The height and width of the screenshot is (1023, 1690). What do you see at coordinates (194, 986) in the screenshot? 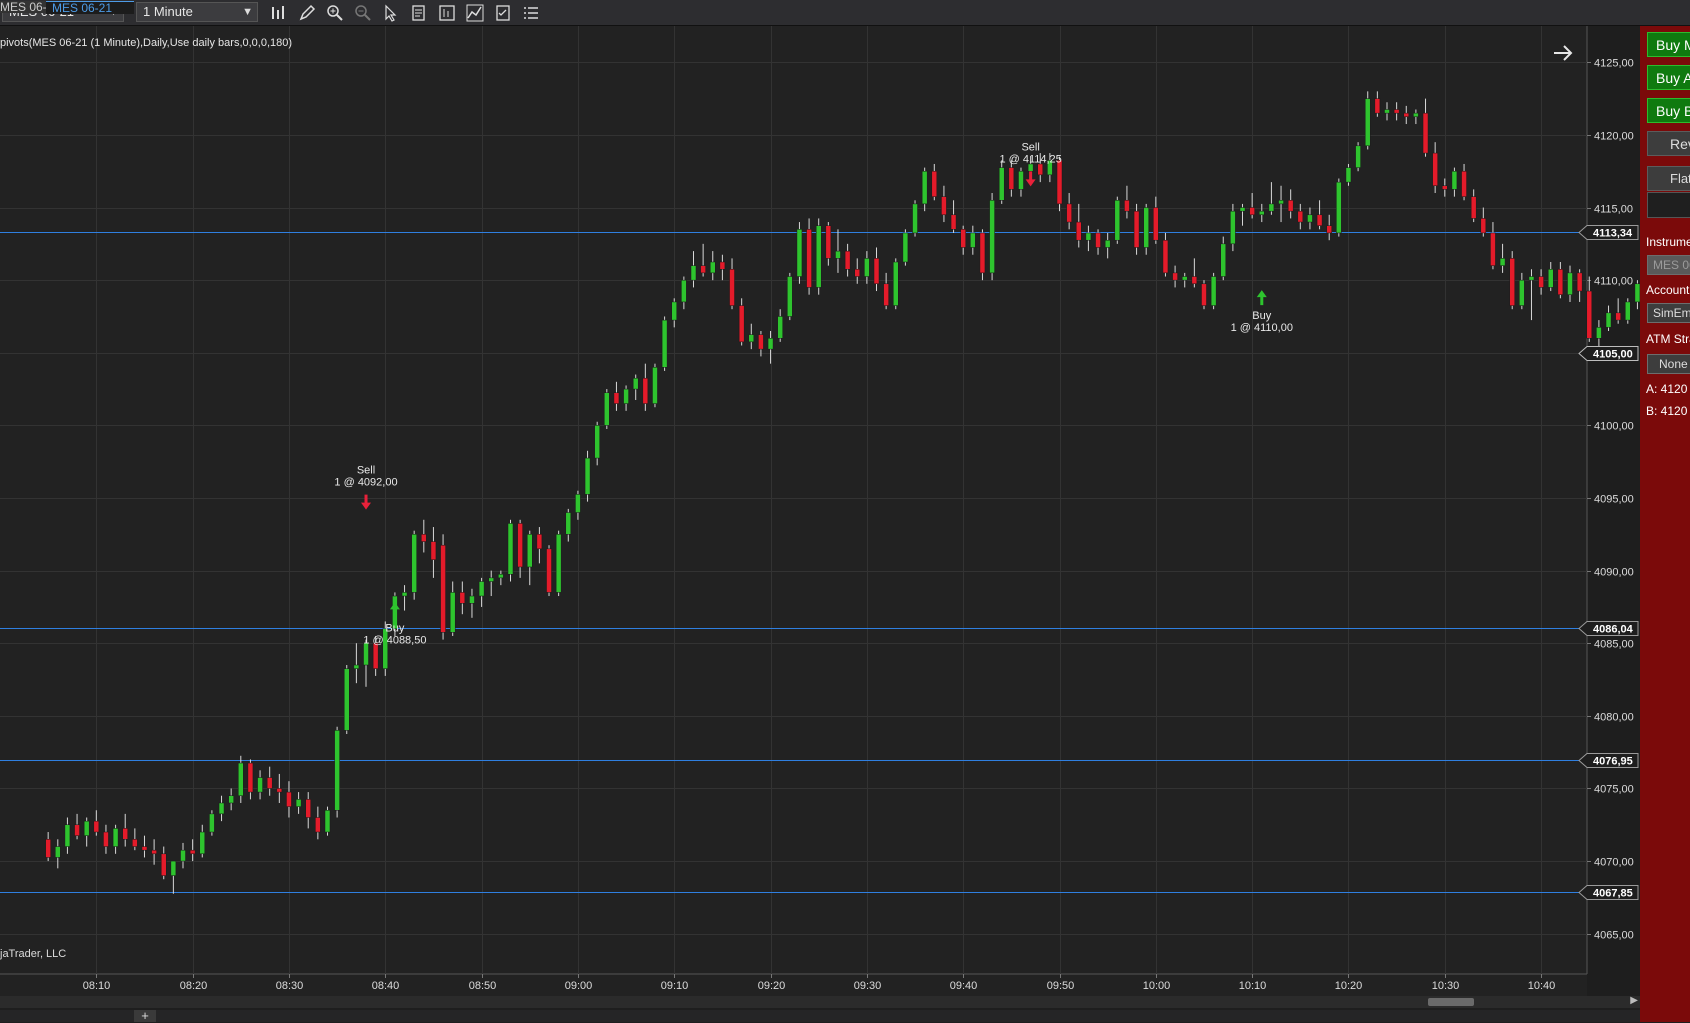
I see `time-tick-label: 08:20` at bounding box center [194, 986].